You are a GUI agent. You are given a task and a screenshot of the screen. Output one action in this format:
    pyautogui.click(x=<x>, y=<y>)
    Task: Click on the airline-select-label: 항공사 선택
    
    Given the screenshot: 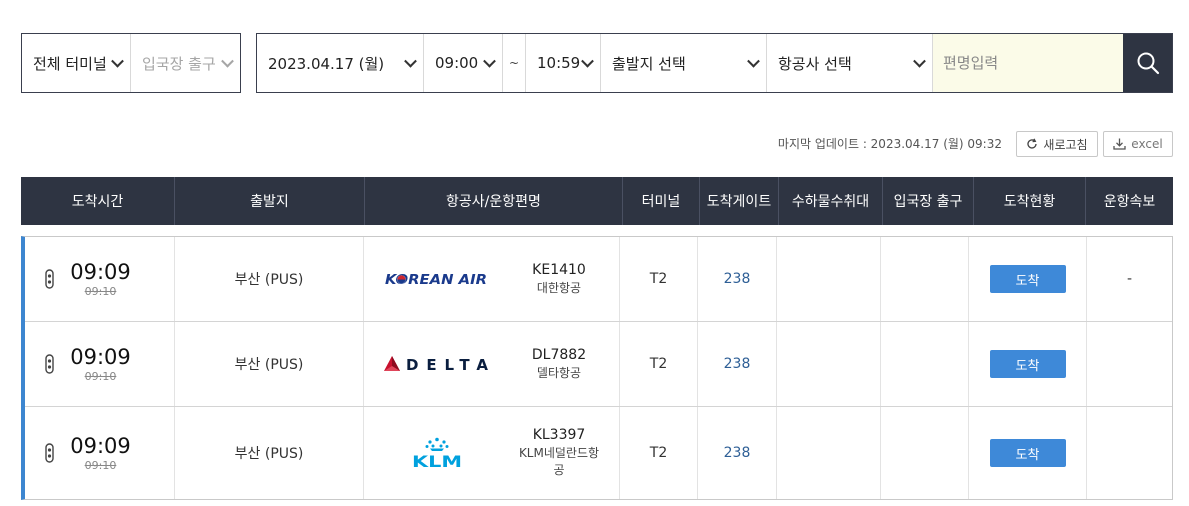 What is the action you would take?
    pyautogui.click(x=815, y=63)
    